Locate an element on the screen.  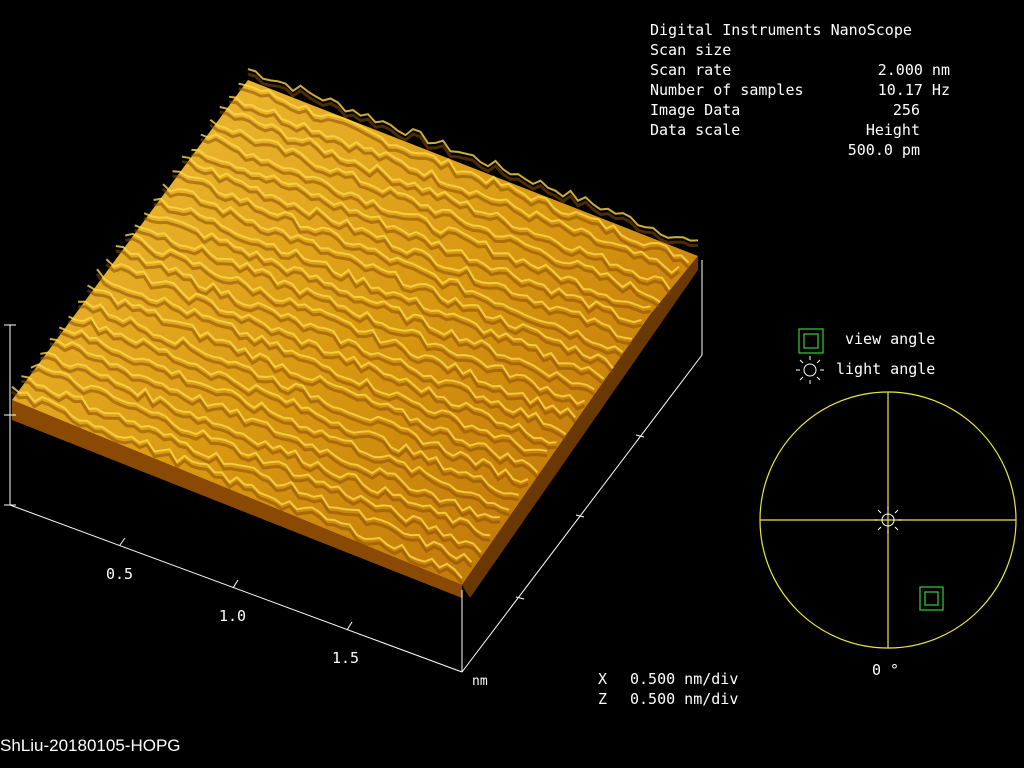
square-icon is located at coordinates (811, 341).